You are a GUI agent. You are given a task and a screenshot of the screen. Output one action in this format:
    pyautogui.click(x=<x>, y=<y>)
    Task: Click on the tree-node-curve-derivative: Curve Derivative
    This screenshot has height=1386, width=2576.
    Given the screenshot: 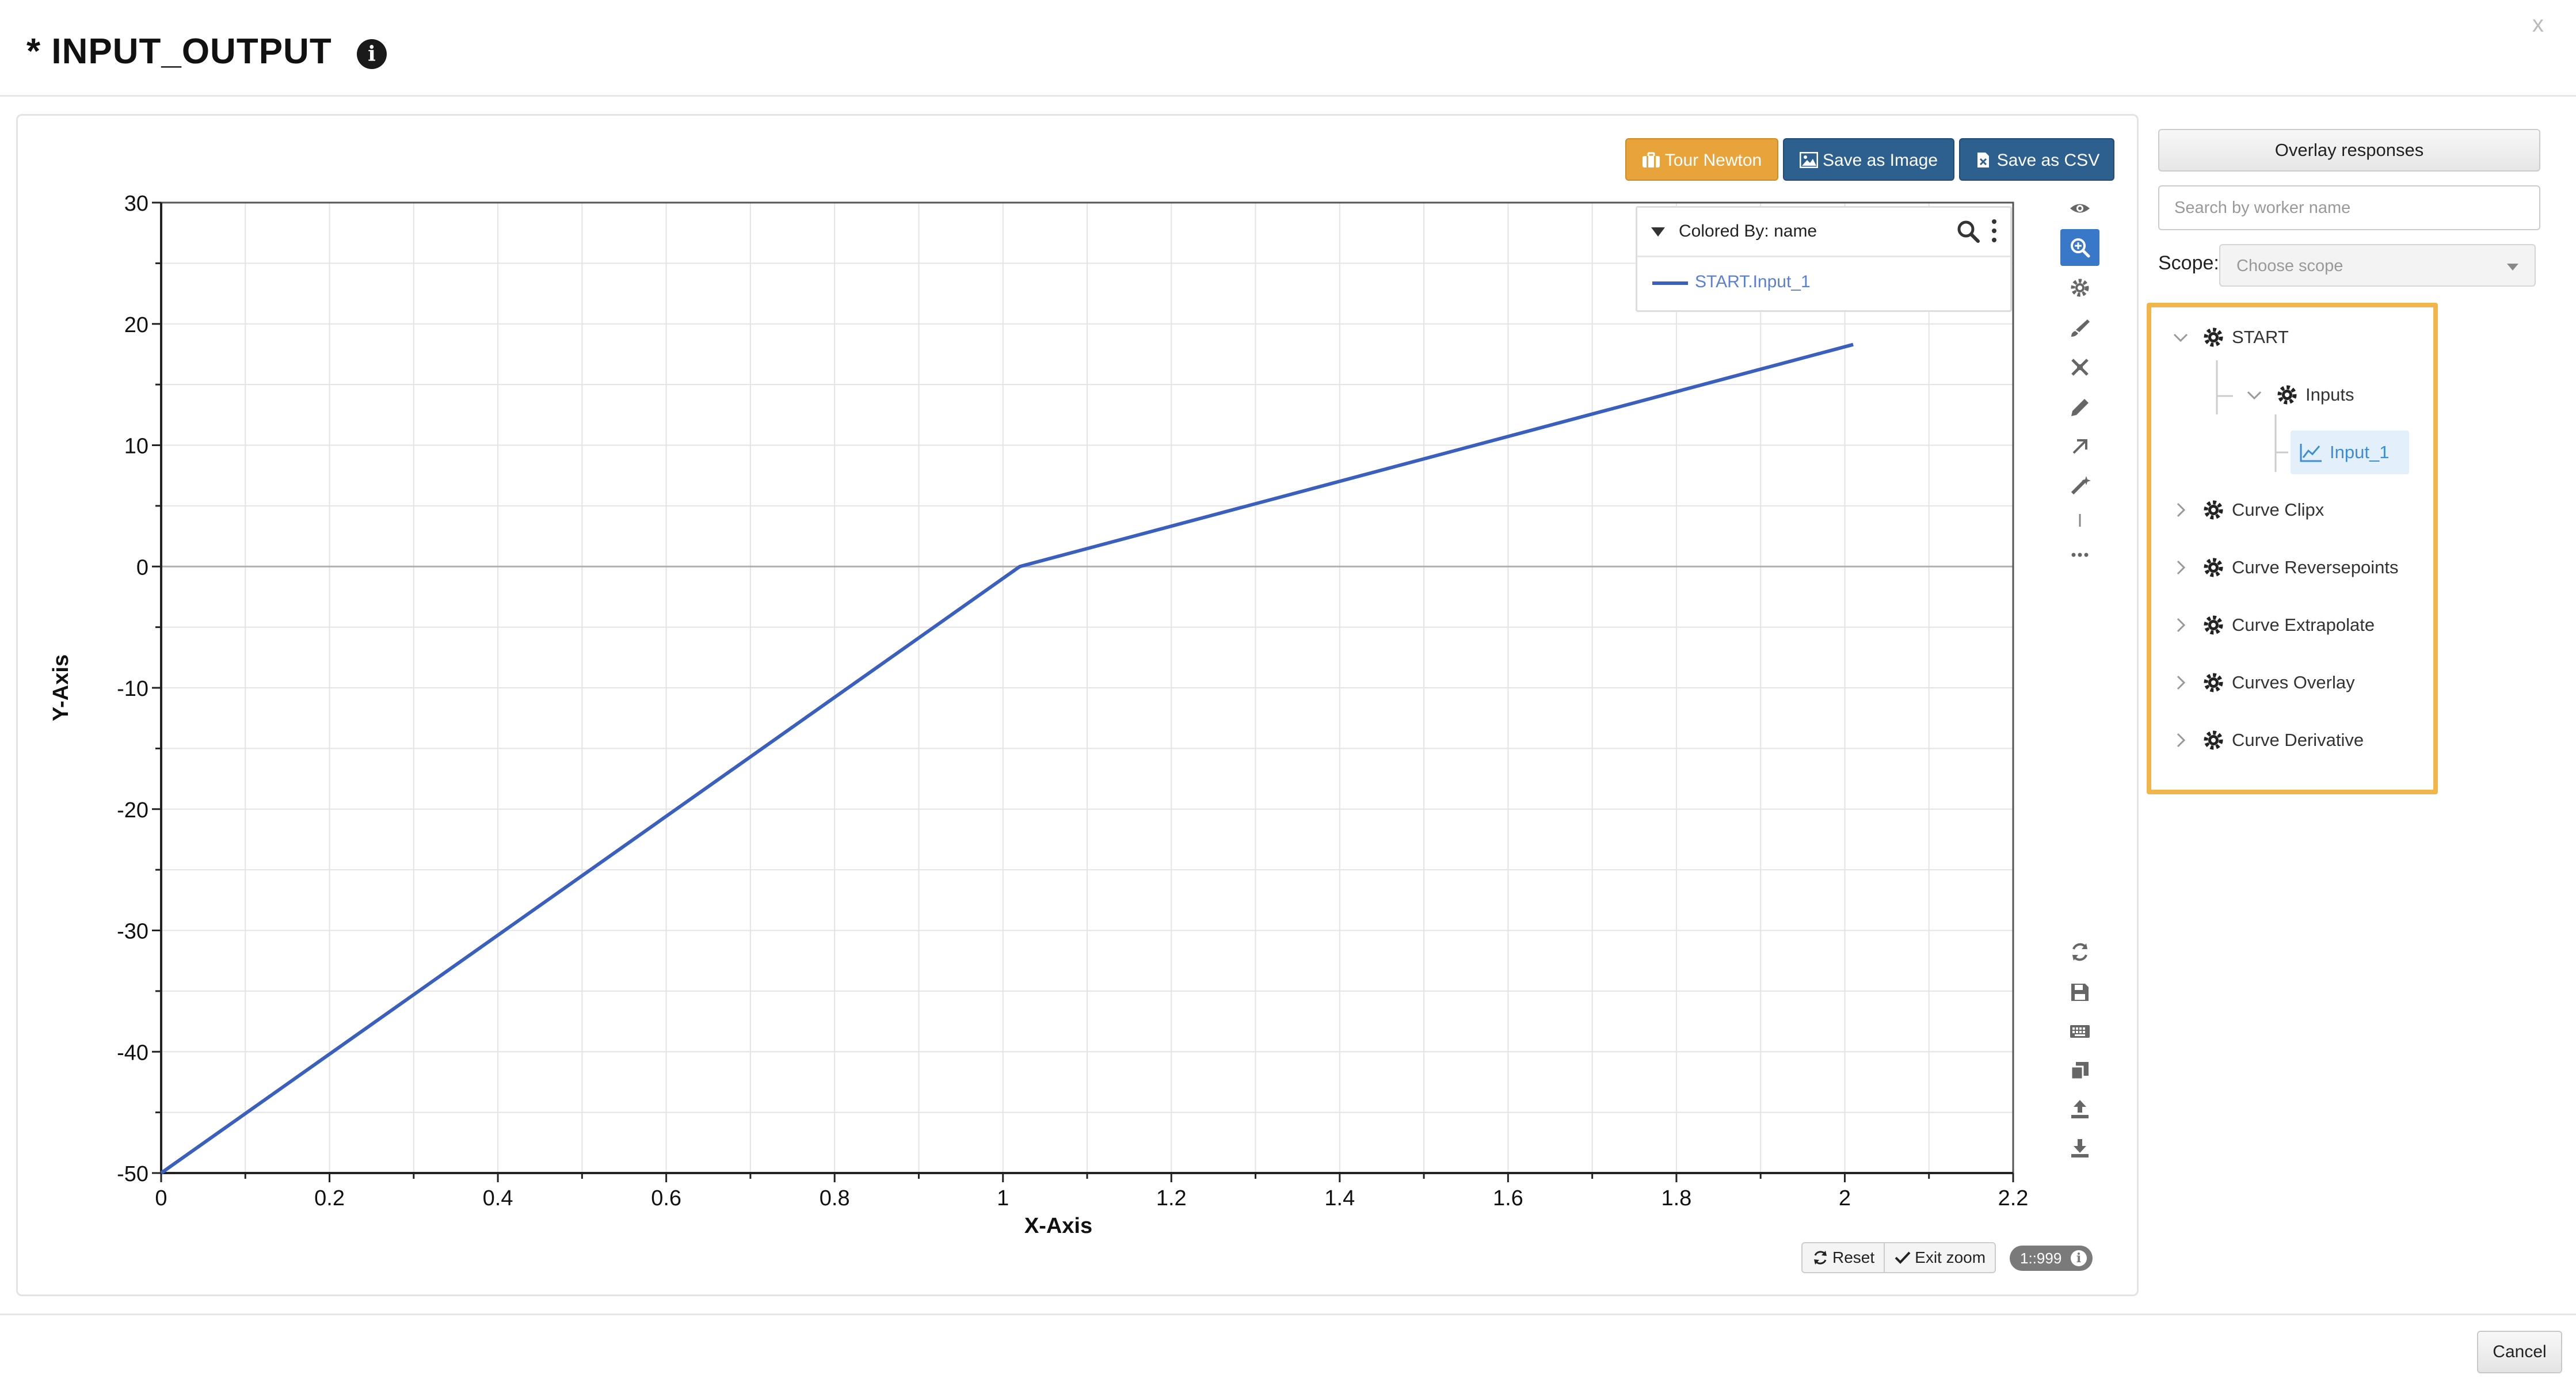 What is the action you would take?
    pyautogui.click(x=2267, y=740)
    